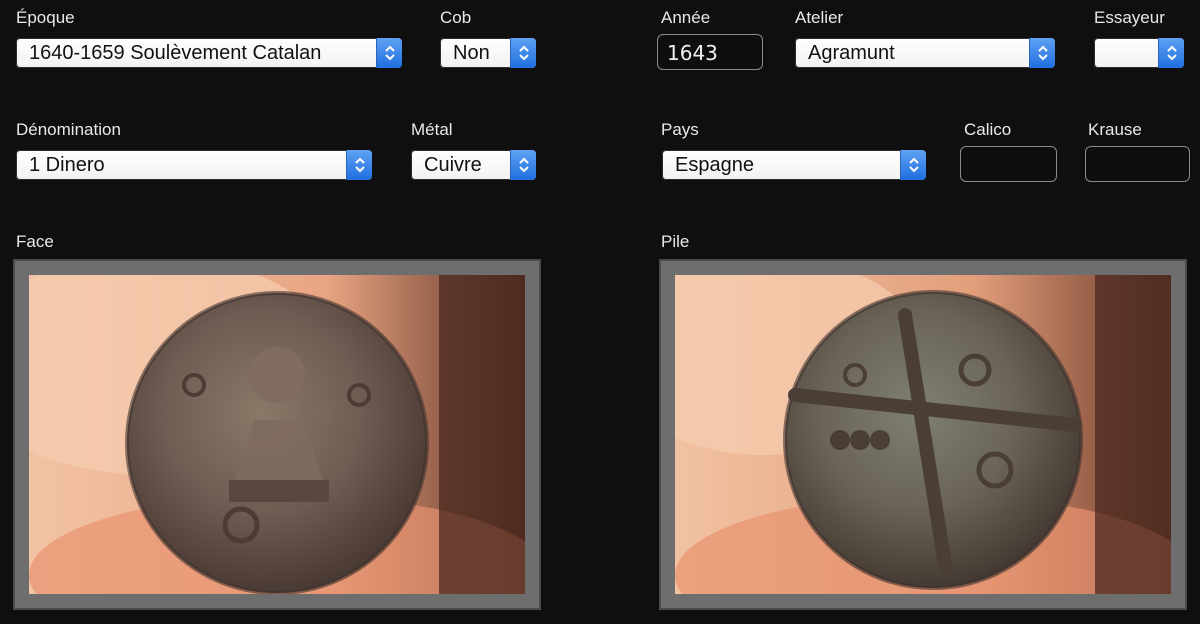 This screenshot has width=1200, height=624. I want to click on essayeur-select, so click(1139, 53).